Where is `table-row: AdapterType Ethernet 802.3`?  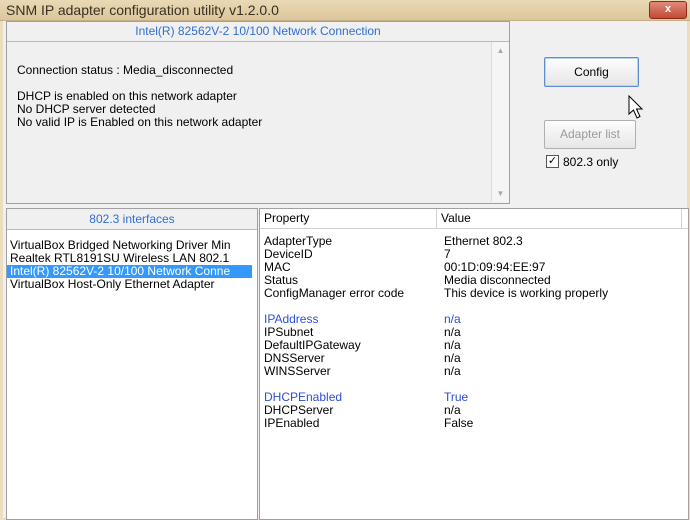
table-row: AdapterType Ethernet 802.3 is located at coordinates (474, 241).